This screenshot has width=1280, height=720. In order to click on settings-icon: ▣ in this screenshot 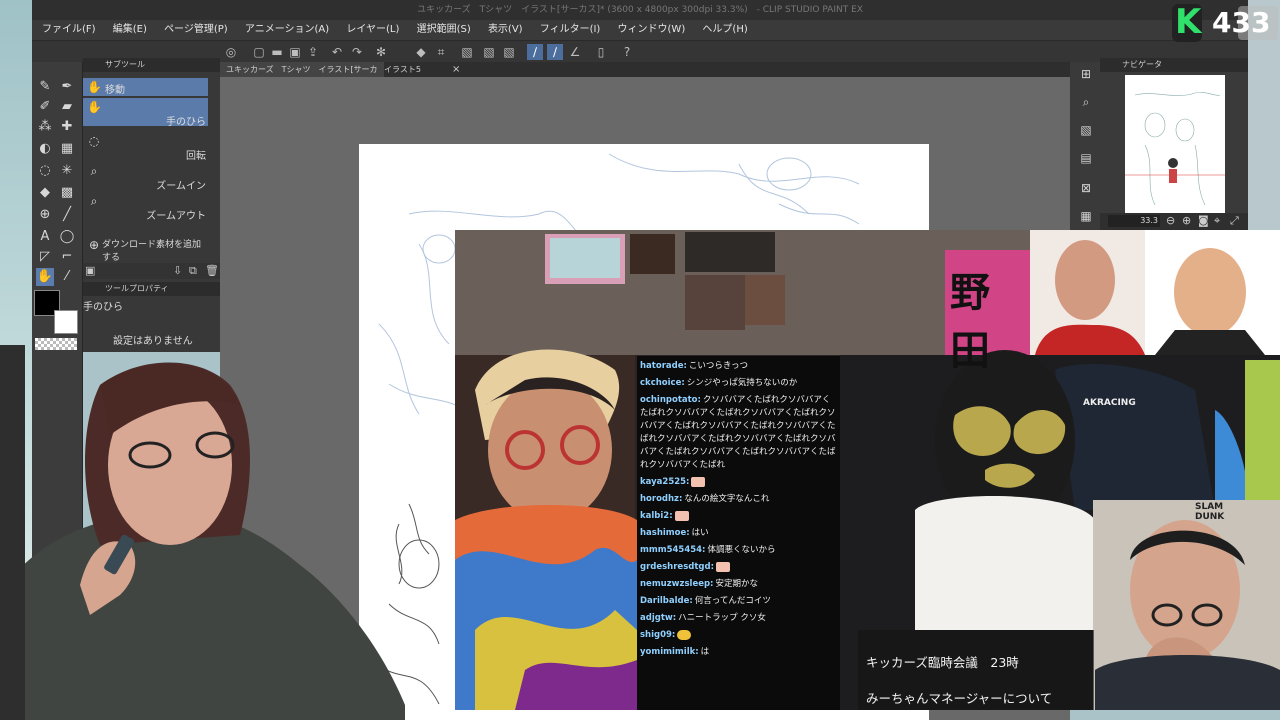, I will do `click(90, 270)`.